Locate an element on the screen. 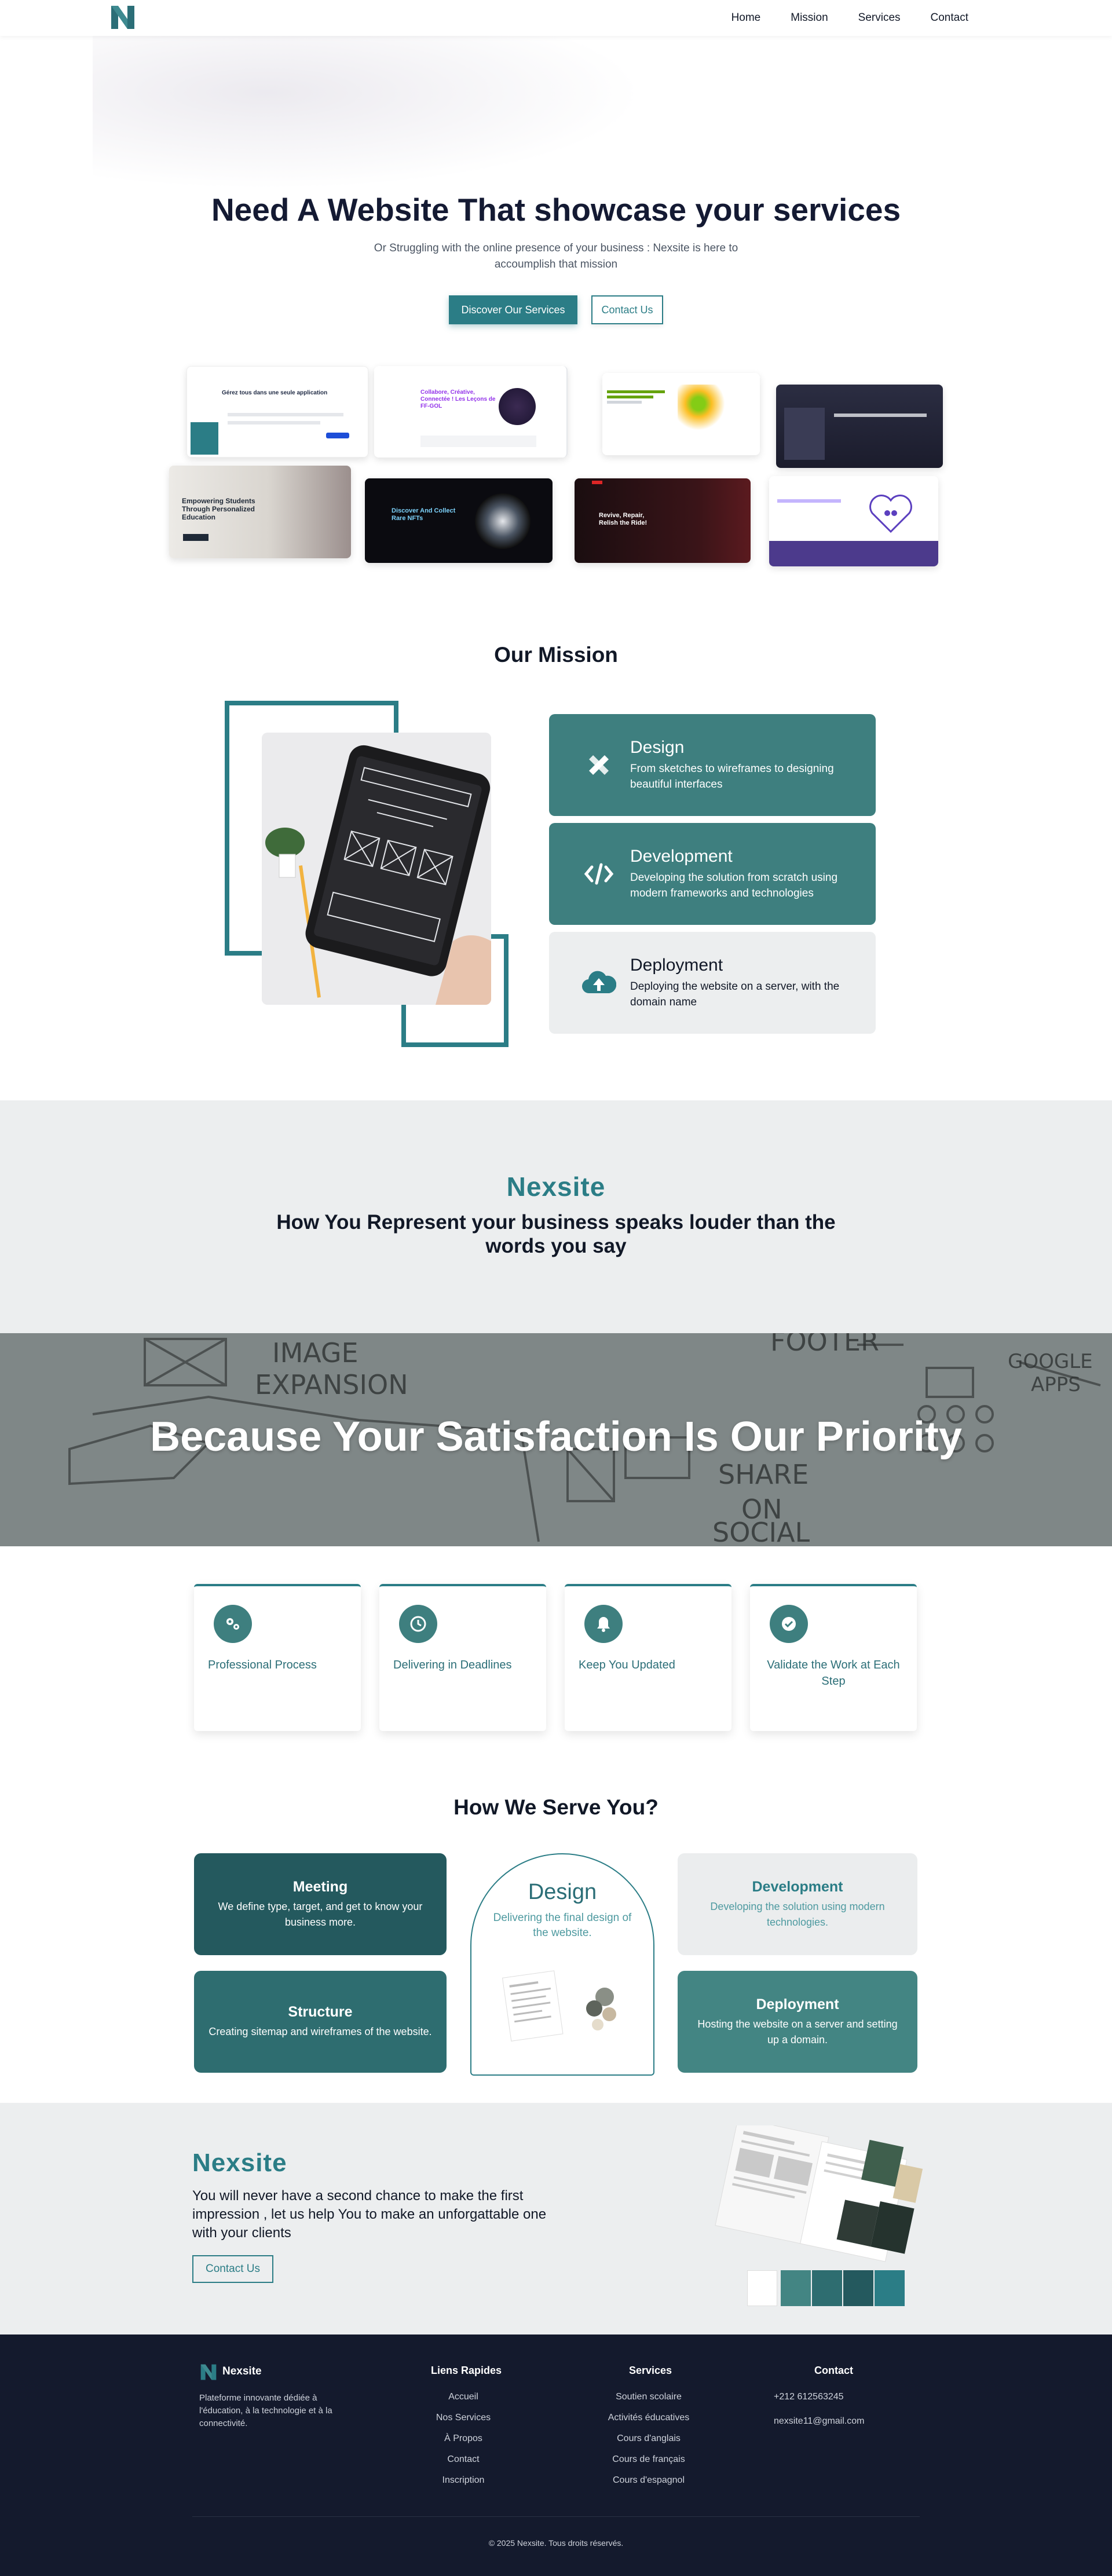  footer-link-inscription: Inscription is located at coordinates (463, 2480).